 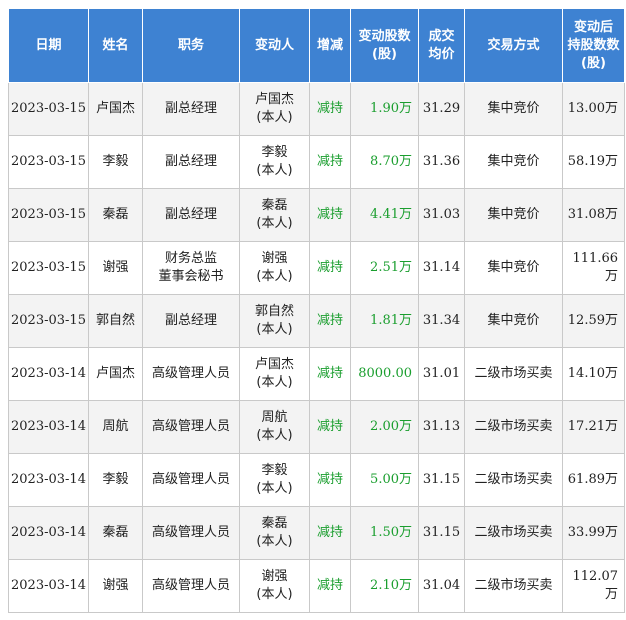 What do you see at coordinates (330, 45) in the screenshot?
I see `header-direction: 增减` at bounding box center [330, 45].